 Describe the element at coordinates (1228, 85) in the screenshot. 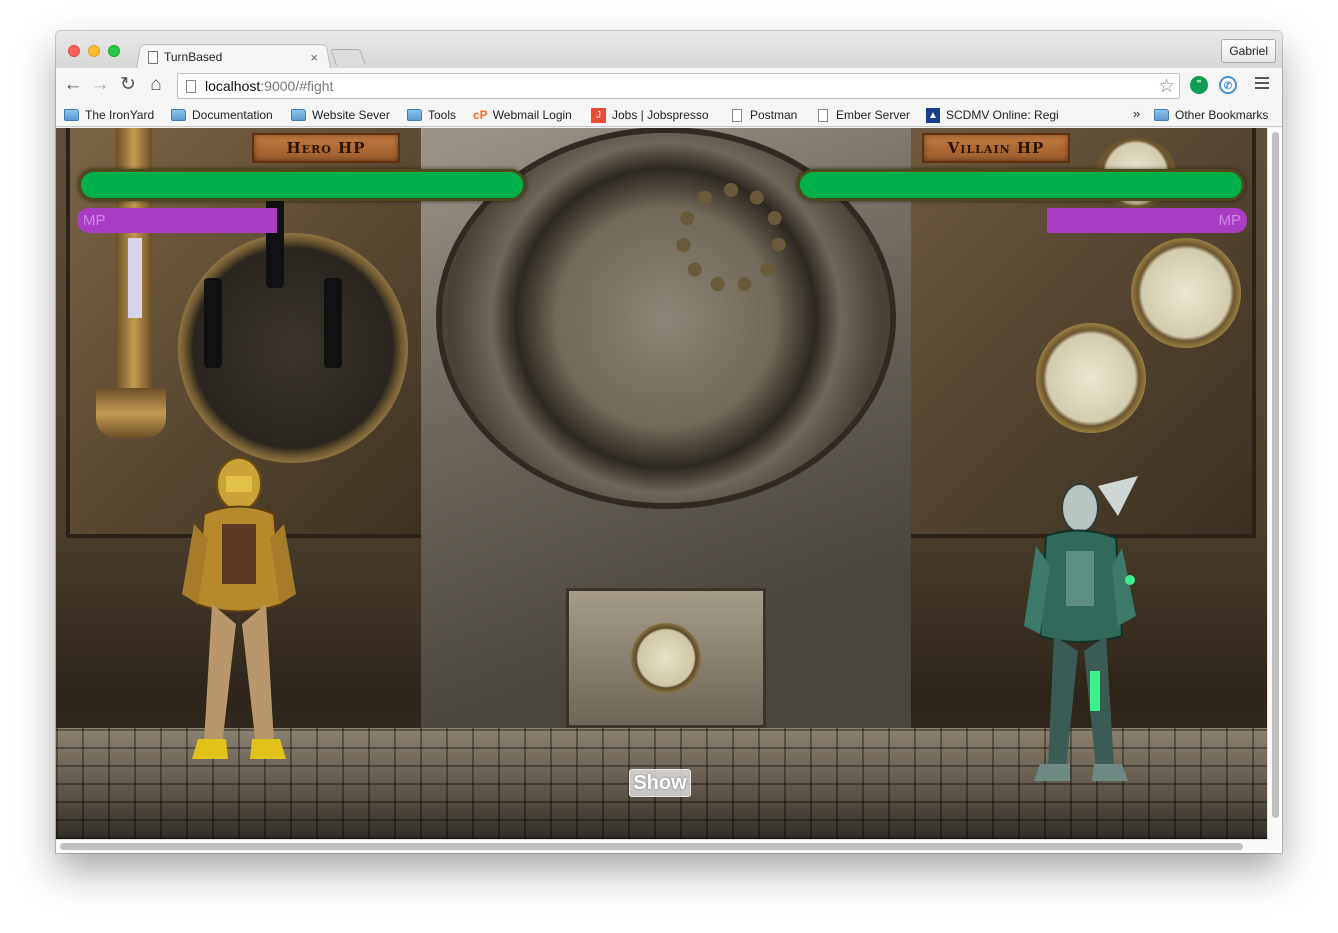

I see `phone-extension-icon: ✆` at that location.